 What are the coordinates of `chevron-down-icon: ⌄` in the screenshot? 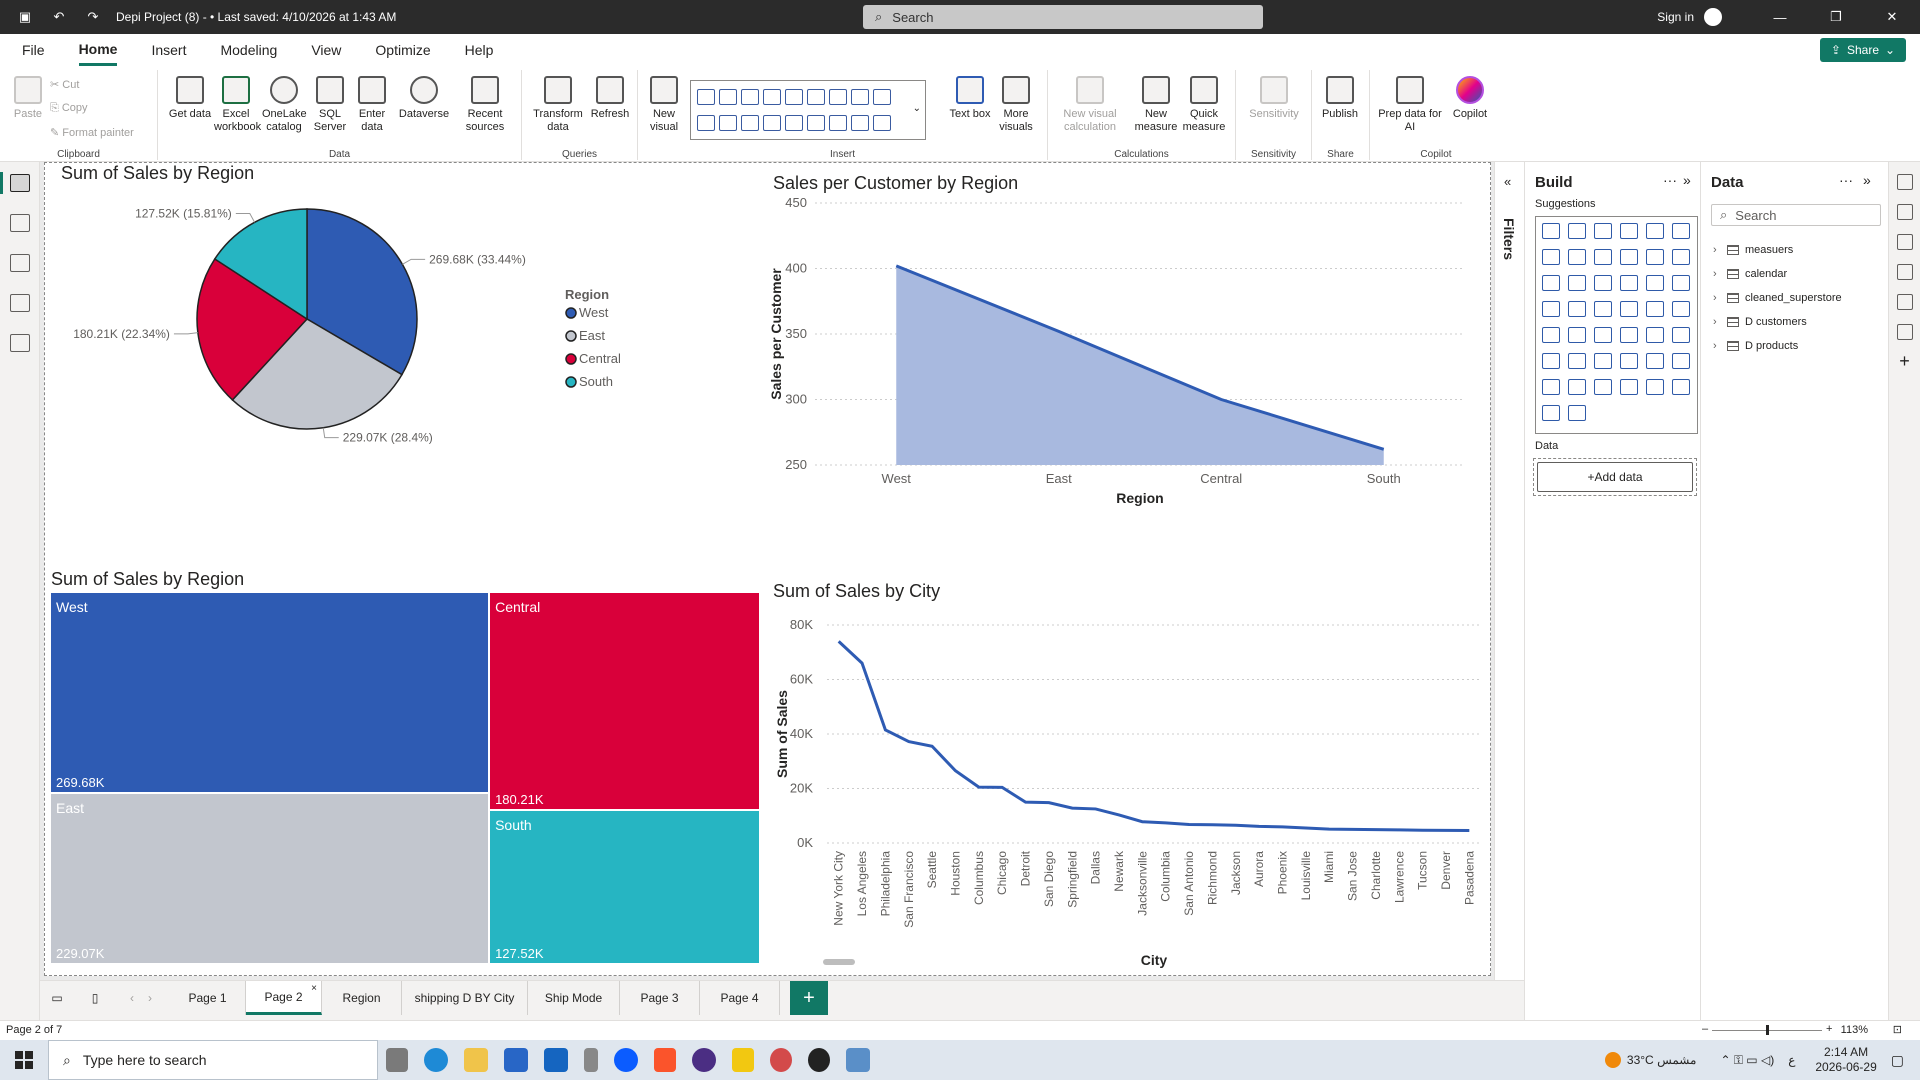 It's located at (917, 108).